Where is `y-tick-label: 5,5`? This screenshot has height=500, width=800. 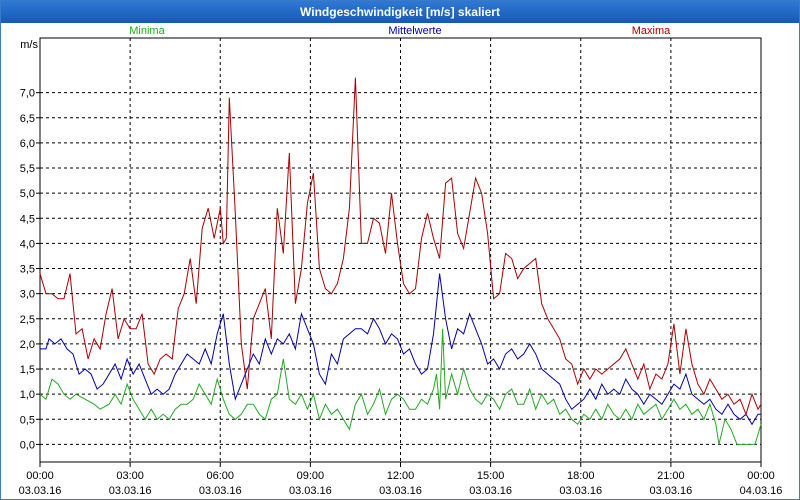 y-tick-label: 5,5 is located at coordinates (27, 169).